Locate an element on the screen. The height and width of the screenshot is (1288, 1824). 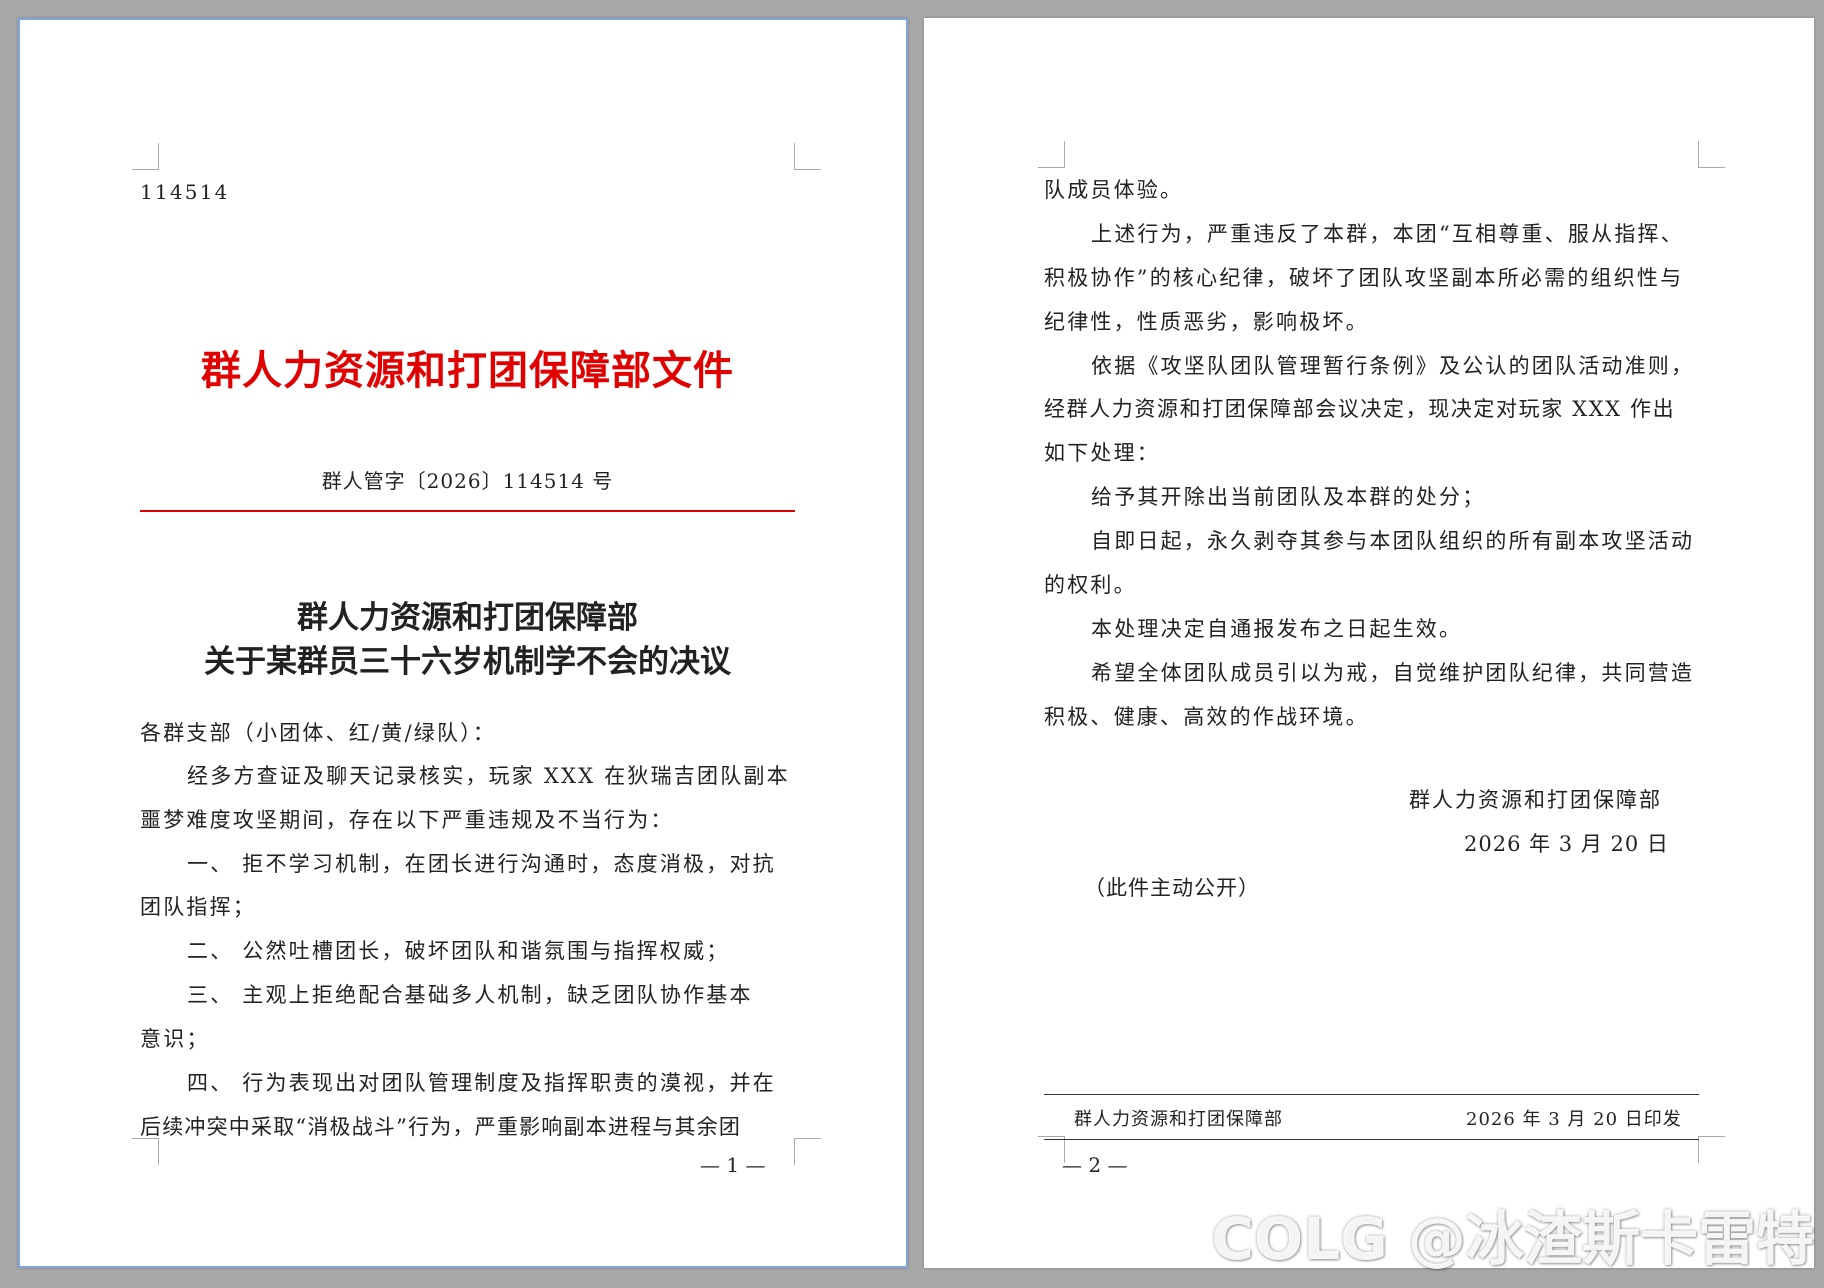
footer-rule-top is located at coordinates (1371, 1094).